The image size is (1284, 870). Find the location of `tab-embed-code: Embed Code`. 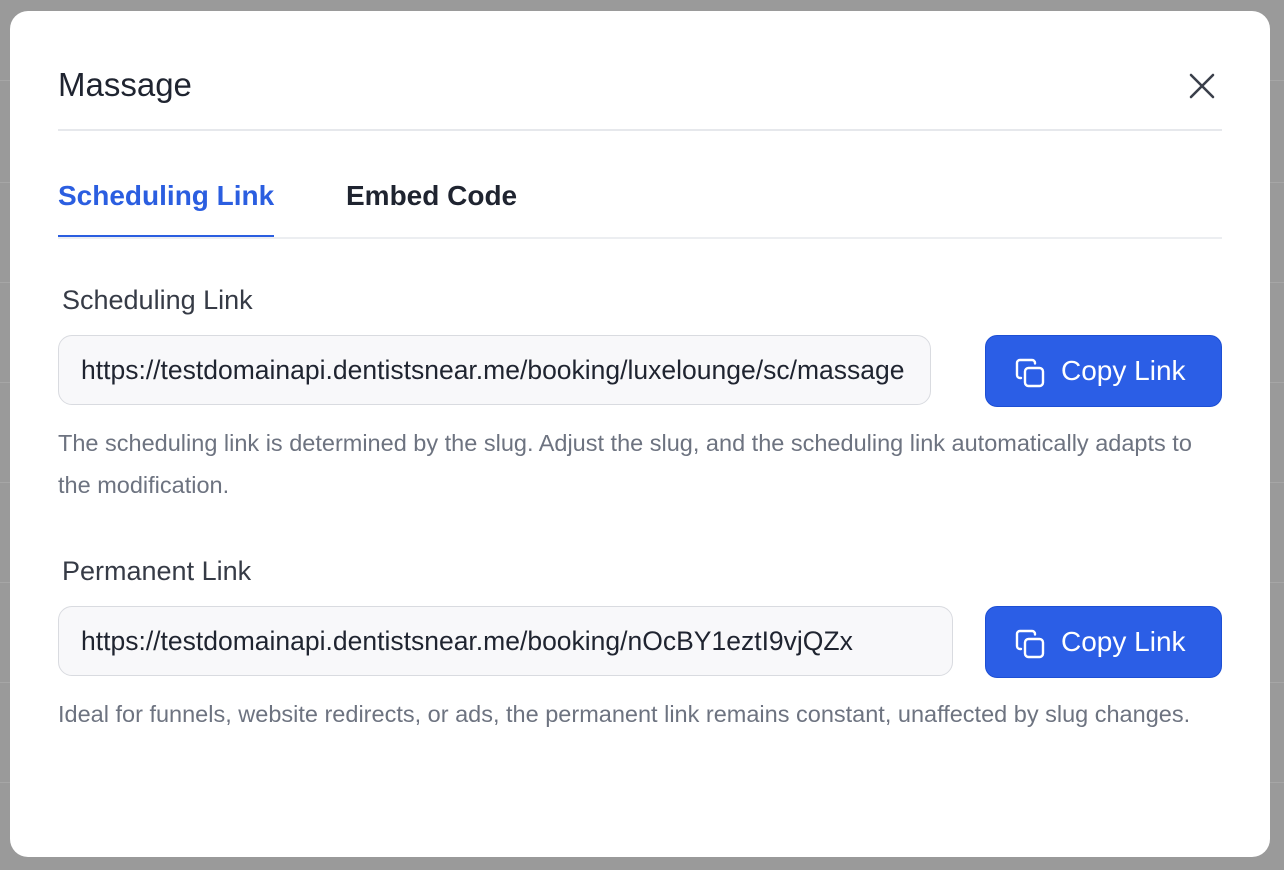

tab-embed-code: Embed Code is located at coordinates (431, 196).